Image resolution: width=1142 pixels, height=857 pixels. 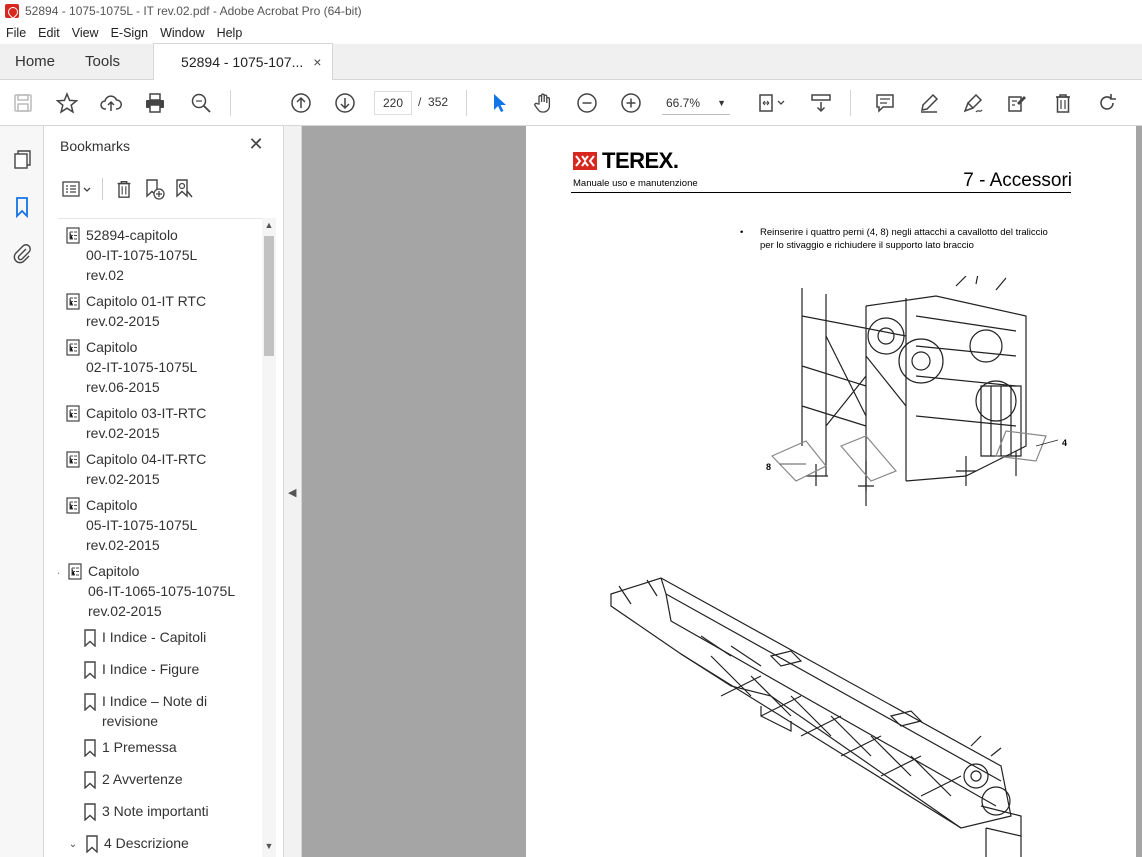 What do you see at coordinates (127, 747) in the screenshot?
I see `list-item: 1 Premessa` at bounding box center [127, 747].